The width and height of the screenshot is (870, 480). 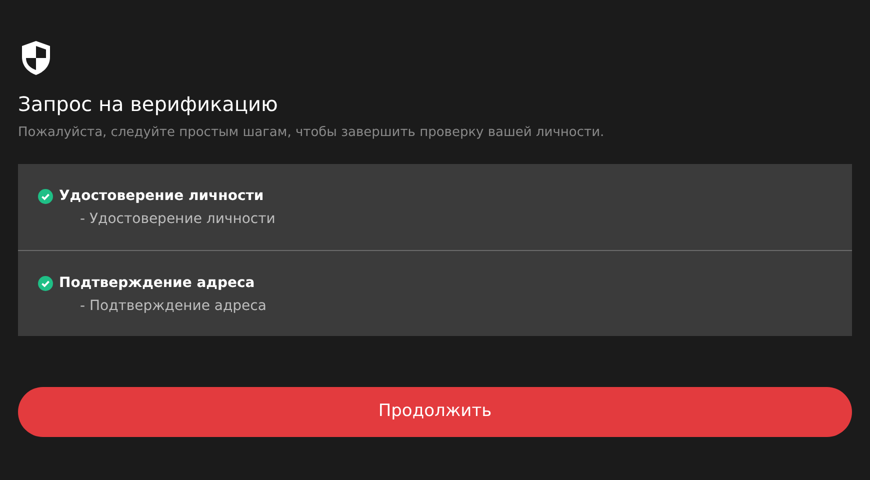 I want to click on page-title: Запрос на верификацию, so click(x=148, y=104).